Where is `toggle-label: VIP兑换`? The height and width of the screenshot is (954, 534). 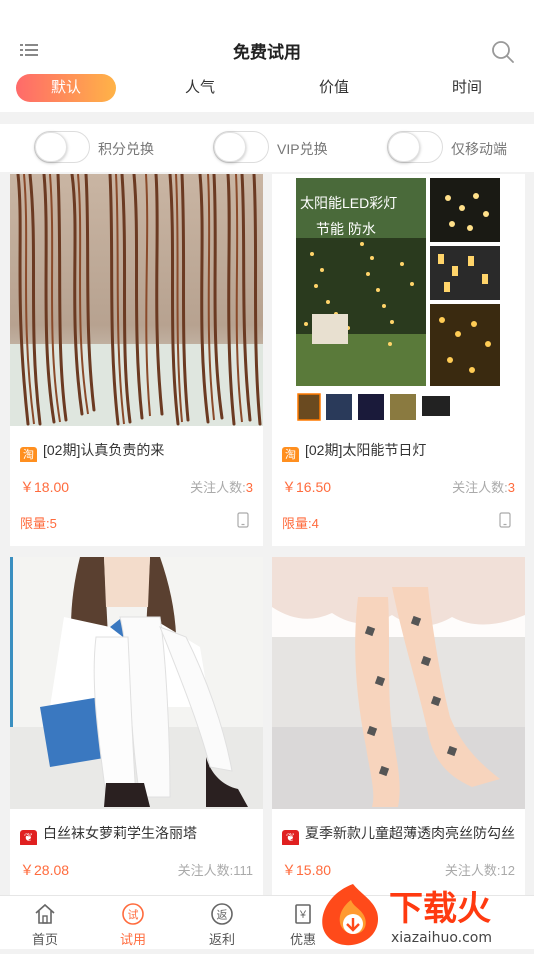
toggle-label: VIP兑换 is located at coordinates (302, 149).